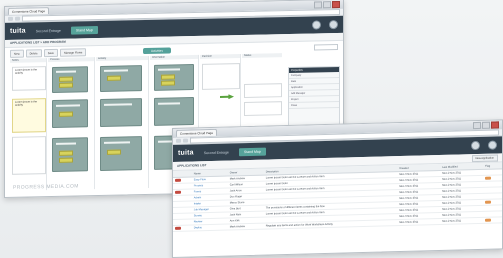 The image size is (503, 258). What do you see at coordinates (209, 227) in the screenshot?
I see `name-cell: Deploy` at bounding box center [209, 227].